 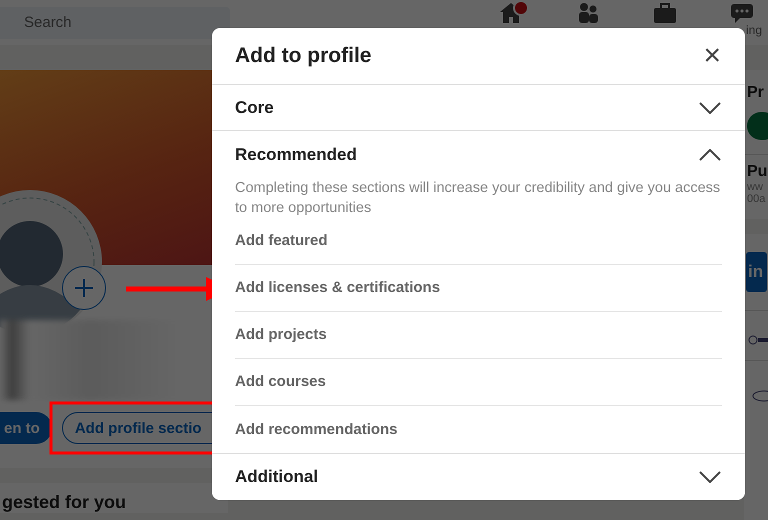 I want to click on menu-item: Add recommendations, so click(x=478, y=429).